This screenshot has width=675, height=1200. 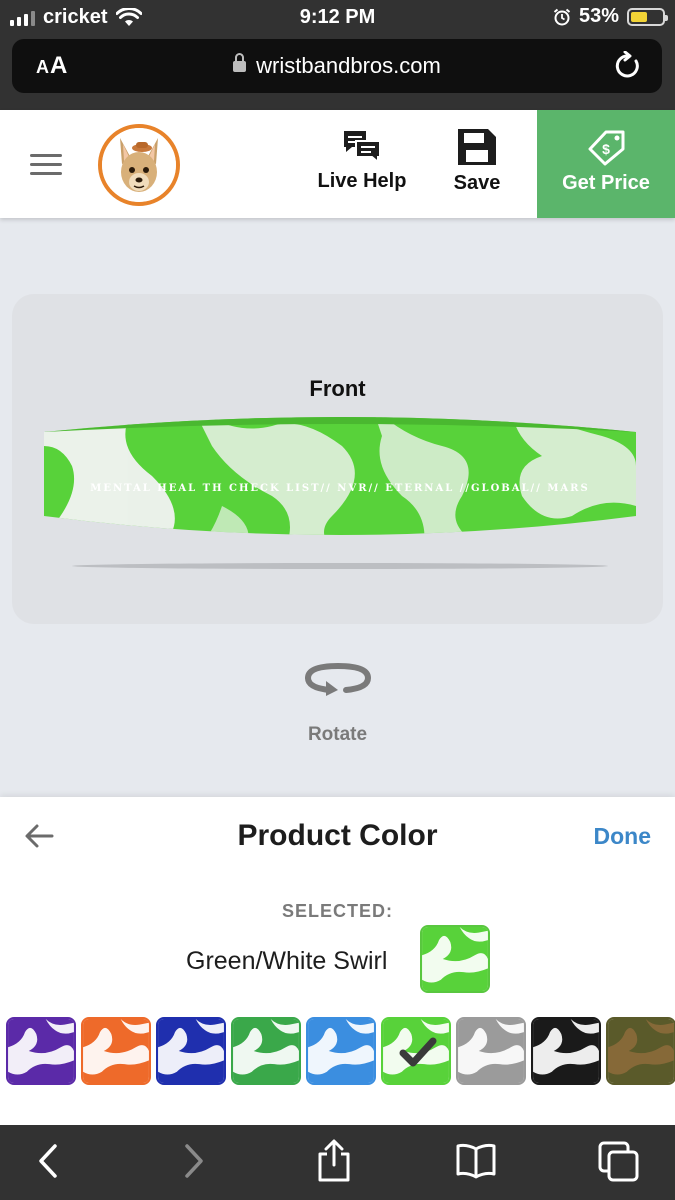 I want to click on live-help-button: Live Help, so click(x=362, y=160).